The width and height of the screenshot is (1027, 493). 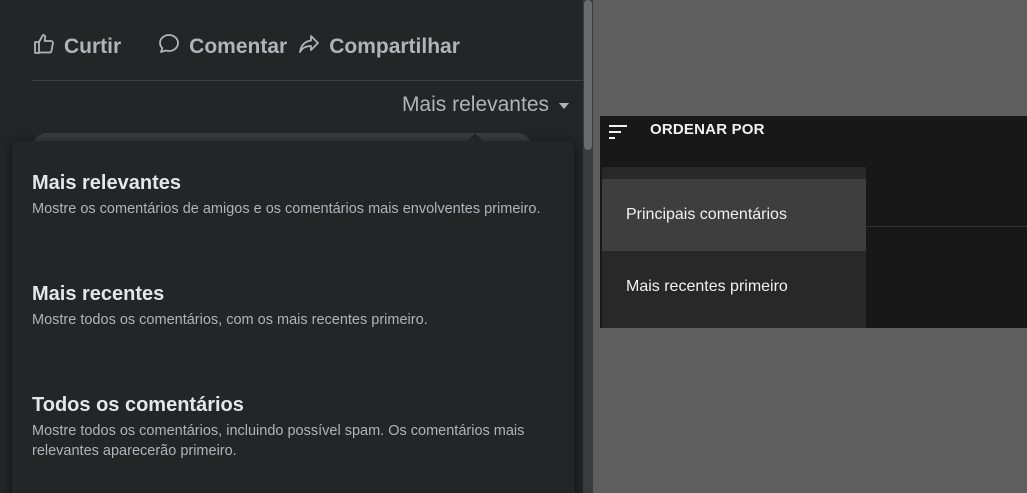 I want to click on sort-option-title: Mais relevantes, so click(x=106, y=183).